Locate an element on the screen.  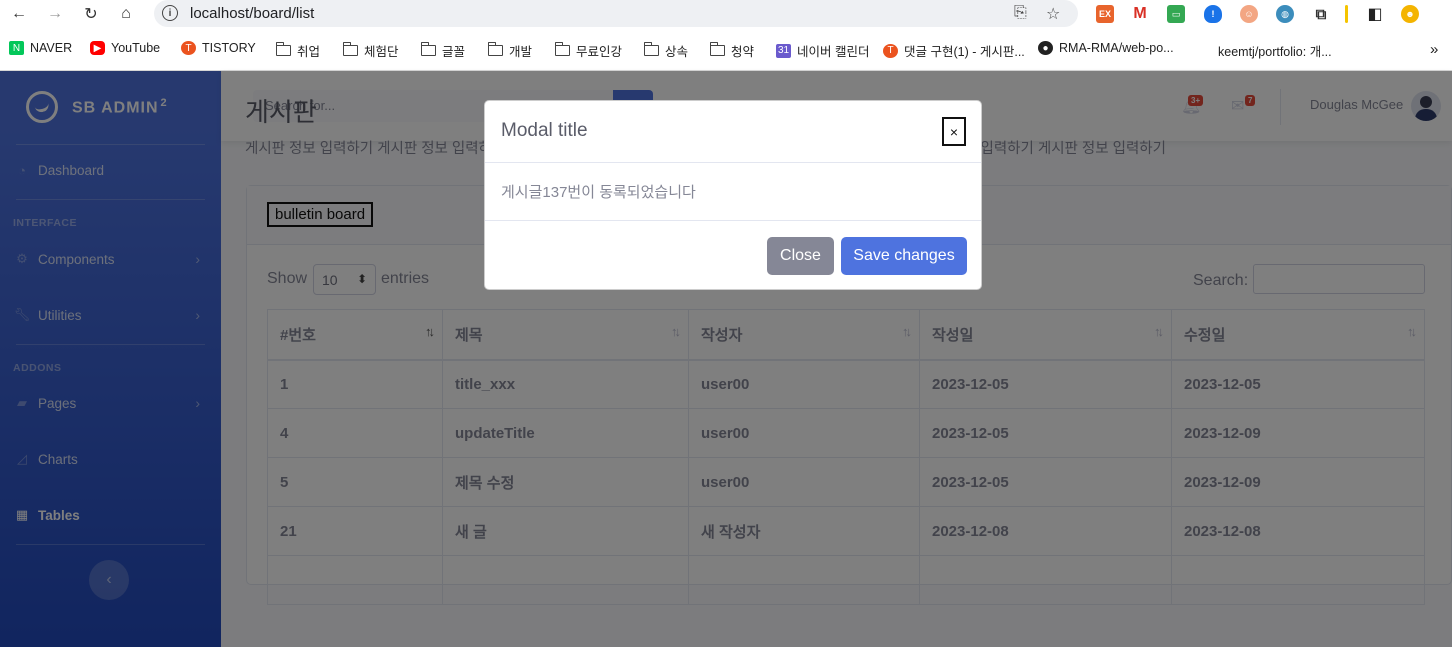
modal-title: Modal title is located at coordinates (544, 130).